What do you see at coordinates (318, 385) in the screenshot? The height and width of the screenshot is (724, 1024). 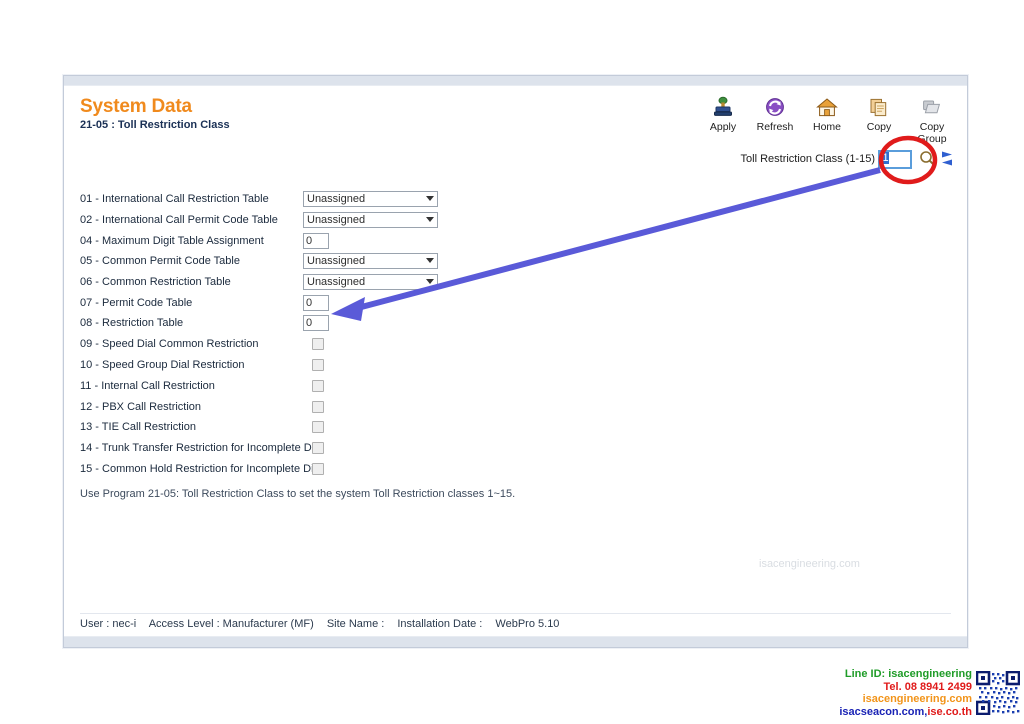 I see `form-row-11-checkbox` at bounding box center [318, 385].